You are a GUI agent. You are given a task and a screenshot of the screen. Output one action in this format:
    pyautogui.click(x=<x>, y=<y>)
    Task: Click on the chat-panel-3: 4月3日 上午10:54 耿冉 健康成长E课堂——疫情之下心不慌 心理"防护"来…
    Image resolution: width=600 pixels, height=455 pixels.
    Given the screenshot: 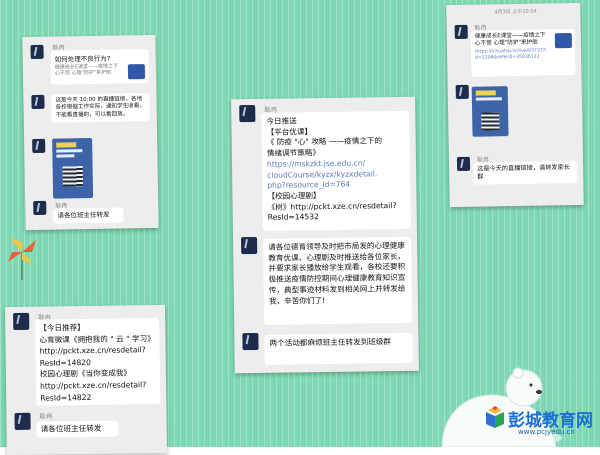 What is the action you would take?
    pyautogui.click(x=515, y=105)
    